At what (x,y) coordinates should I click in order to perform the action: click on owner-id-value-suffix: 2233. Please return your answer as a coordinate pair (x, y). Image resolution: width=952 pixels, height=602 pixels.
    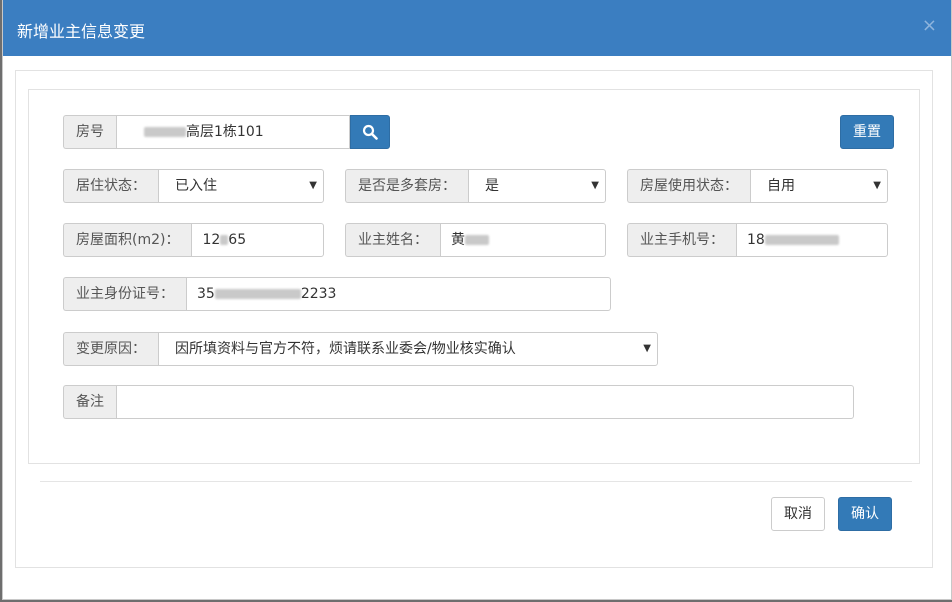
    Looking at the image, I should click on (318, 294).